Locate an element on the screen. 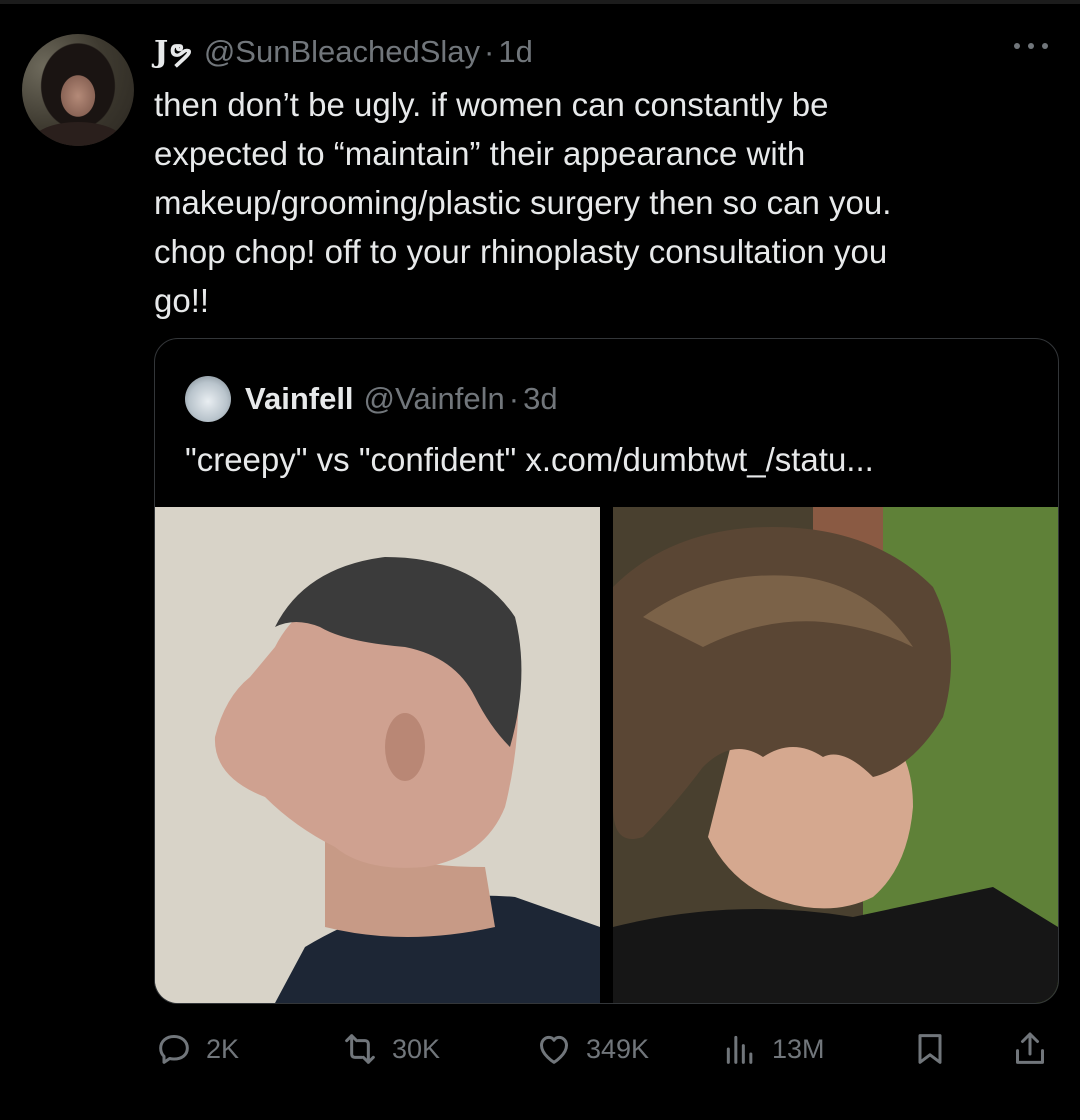 The height and width of the screenshot is (1120, 1080). reply-icon is located at coordinates (174, 1049).